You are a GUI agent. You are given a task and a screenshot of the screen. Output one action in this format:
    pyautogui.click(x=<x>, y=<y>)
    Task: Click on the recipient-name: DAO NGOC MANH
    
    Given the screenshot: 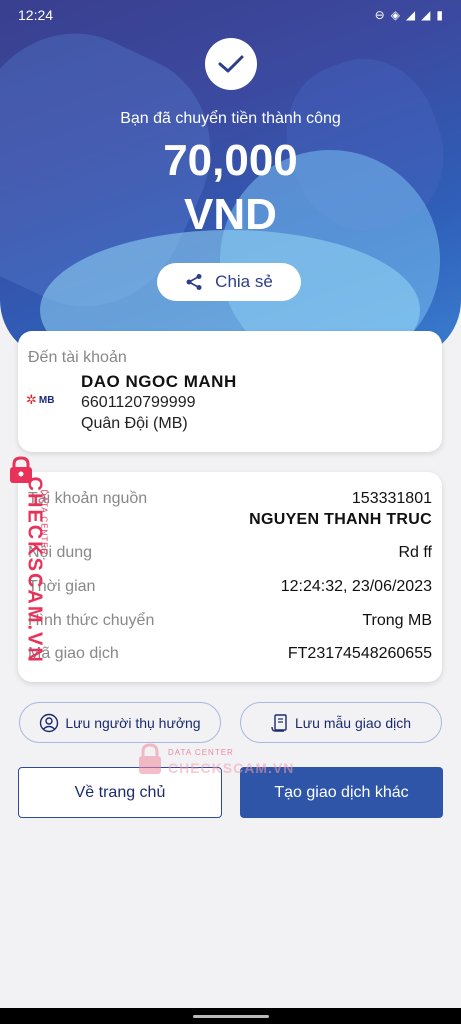 What is the action you would take?
    pyautogui.click(x=159, y=381)
    